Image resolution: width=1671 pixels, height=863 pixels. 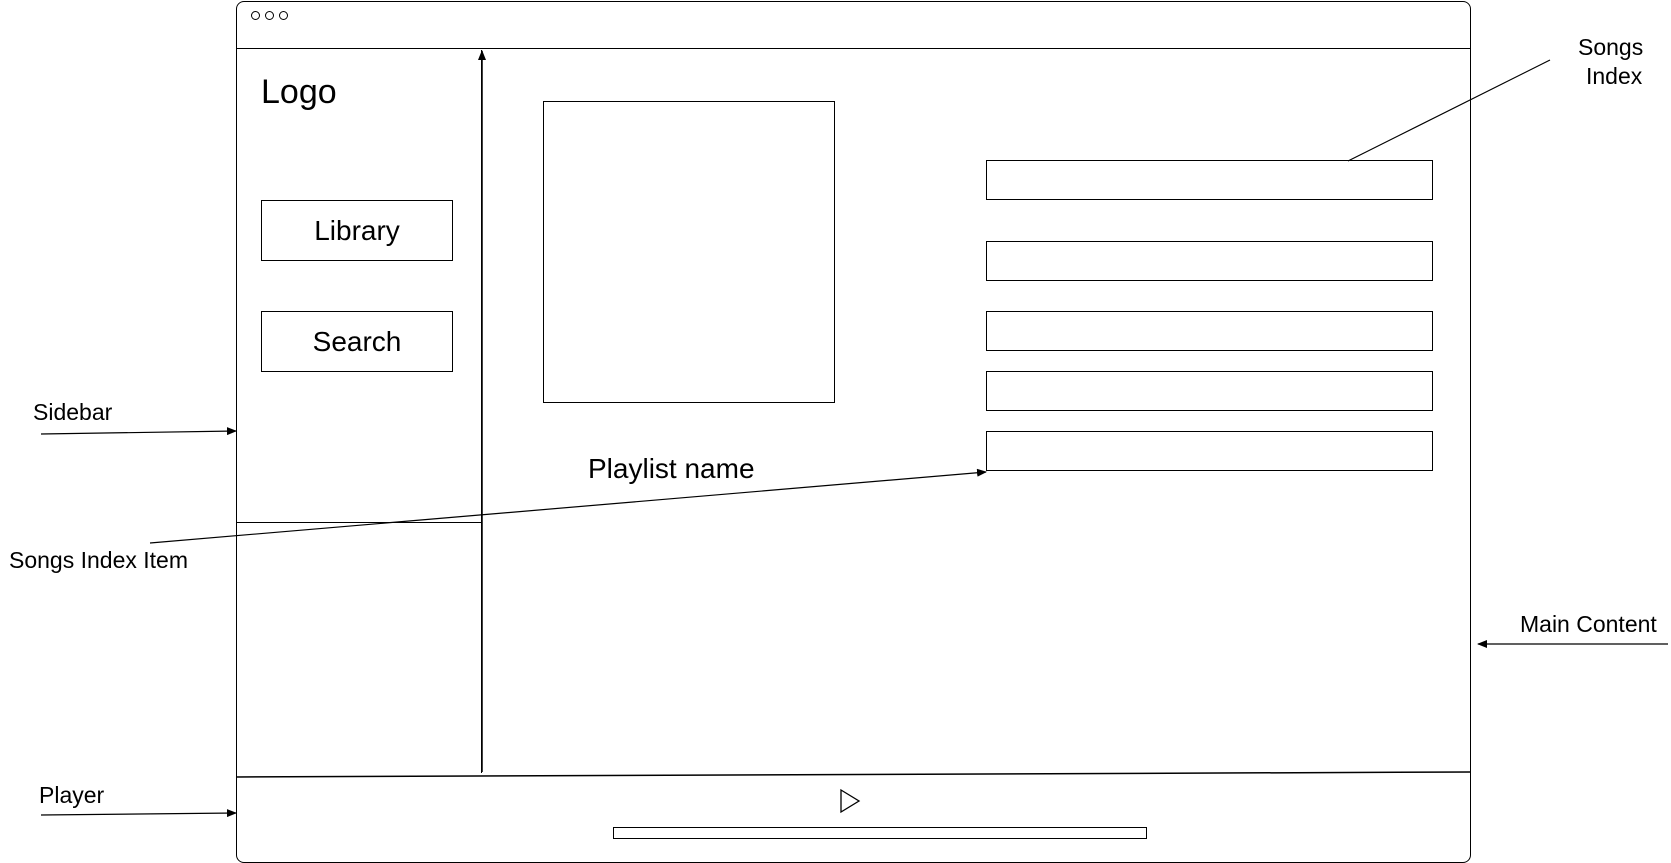 I want to click on annotation-songs-index-item: Songs Index Item, so click(x=98, y=560).